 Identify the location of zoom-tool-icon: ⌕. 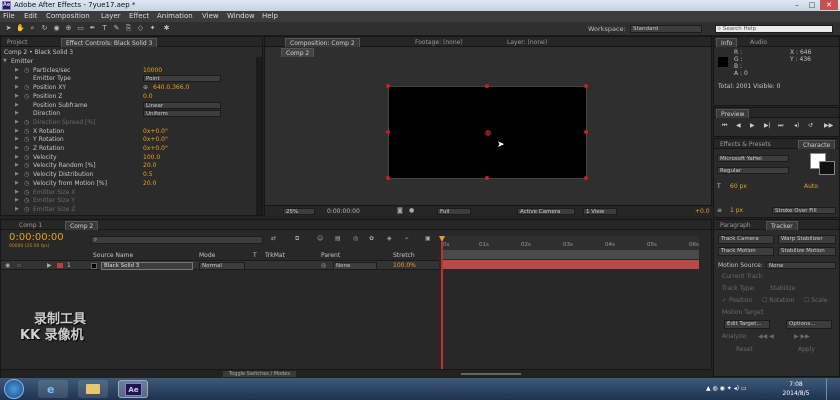
(32, 28).